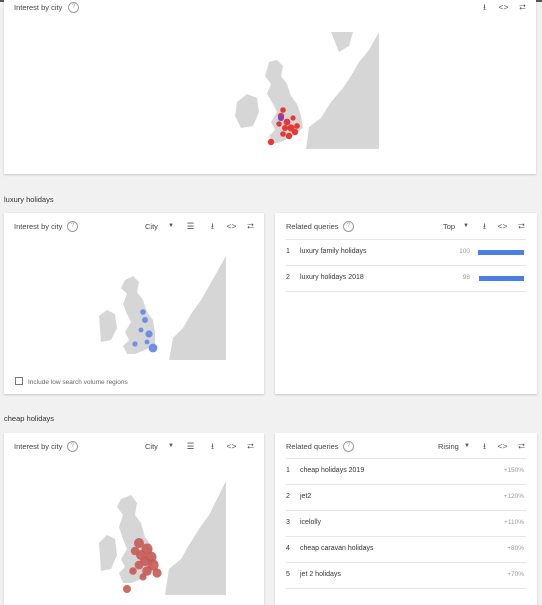 Image resolution: width=542 pixels, height=605 pixels. I want to click on low-volume-checkbox-row: Include low search volume regions, so click(71, 381).